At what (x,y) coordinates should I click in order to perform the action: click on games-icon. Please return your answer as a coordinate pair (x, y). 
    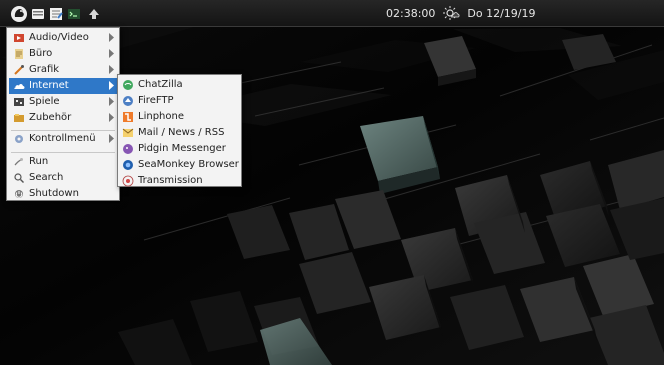
    Looking at the image, I should click on (19, 102).